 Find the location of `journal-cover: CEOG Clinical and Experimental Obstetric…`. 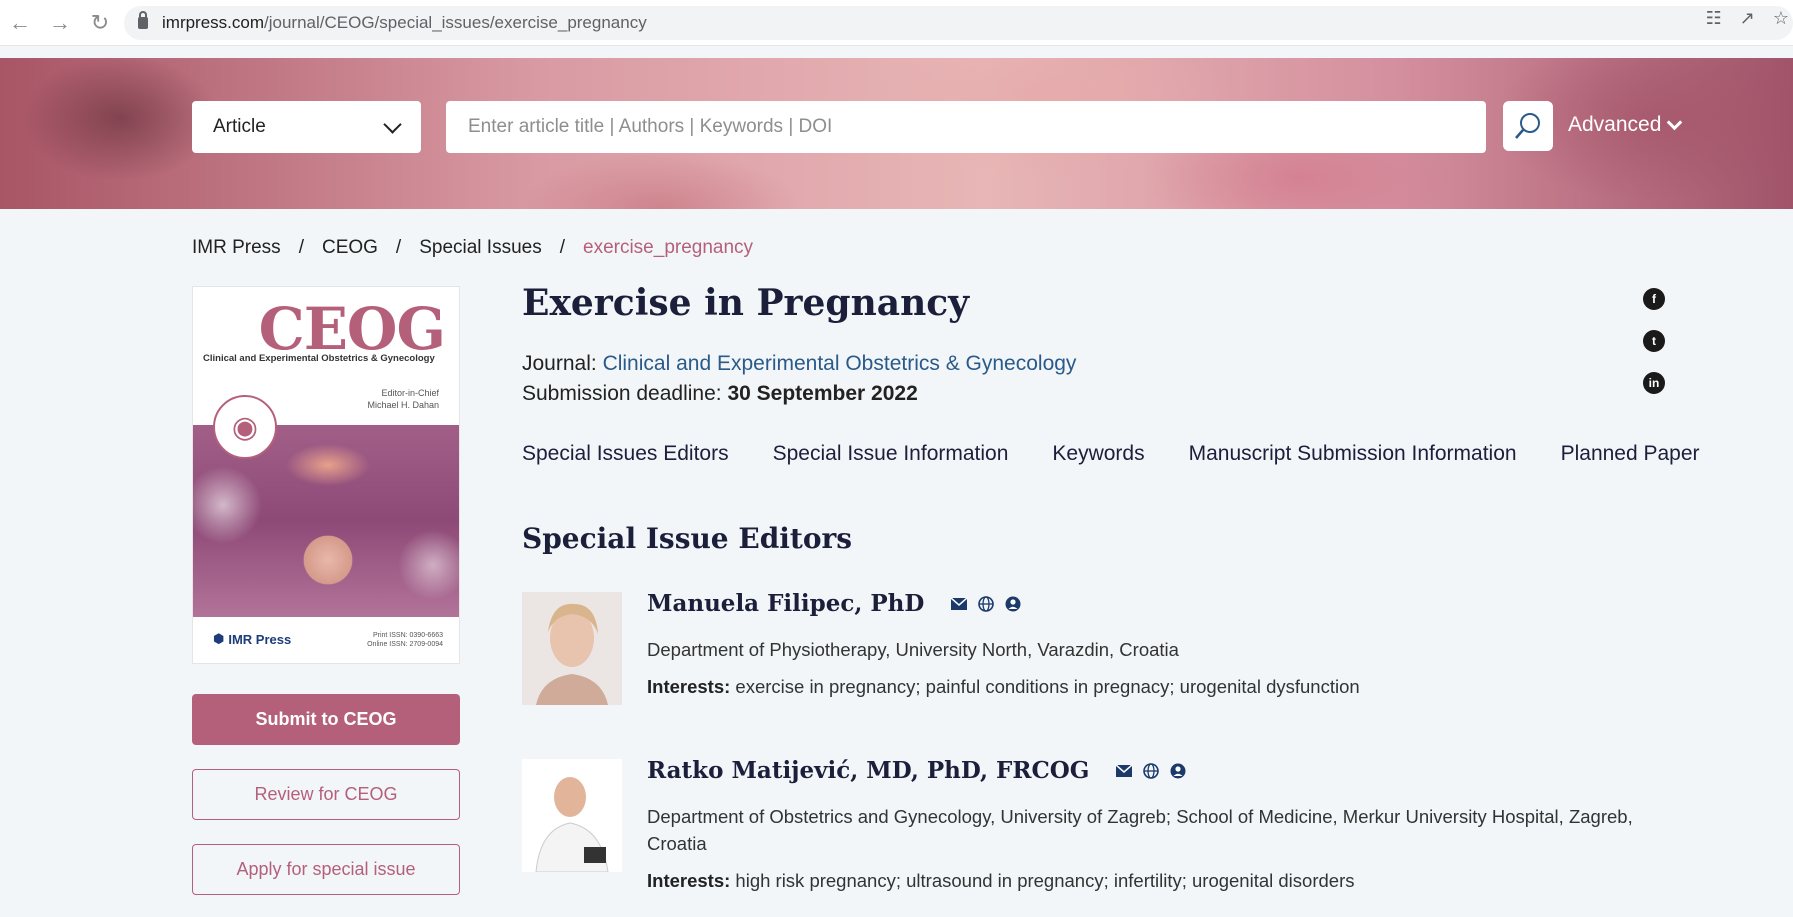

journal-cover: CEOG Clinical and Experimental Obstetric… is located at coordinates (326, 475).